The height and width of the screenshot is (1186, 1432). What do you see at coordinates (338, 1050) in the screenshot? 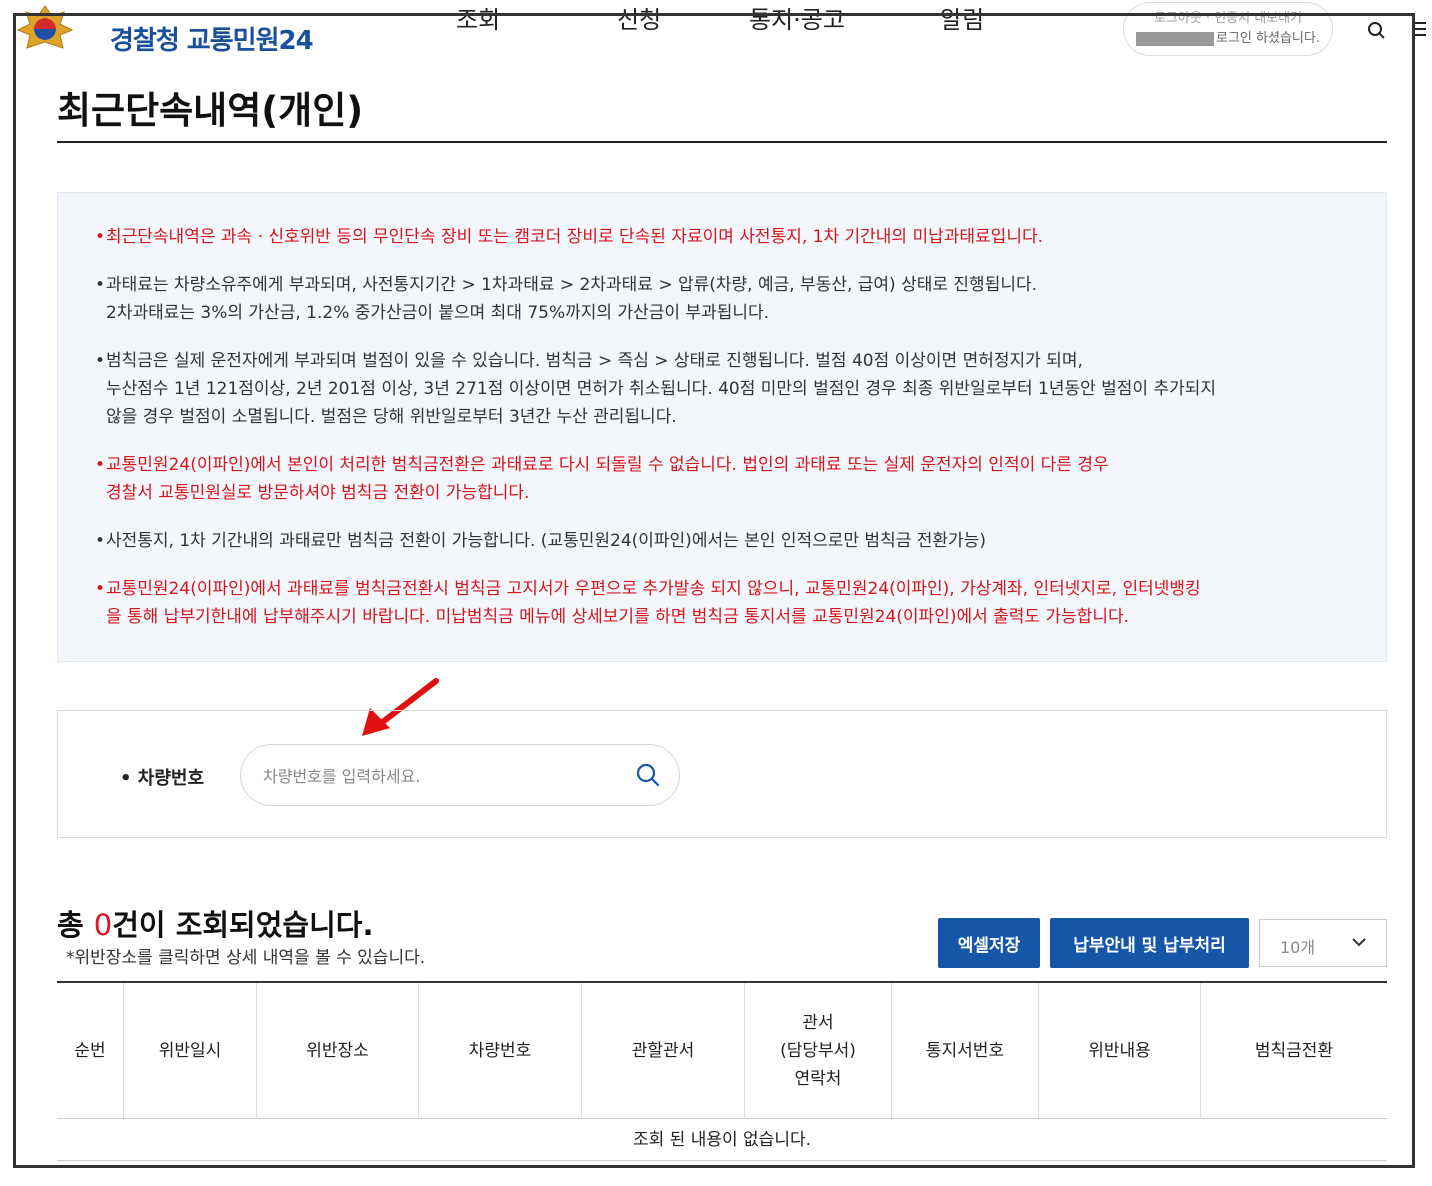
I see `column-header-location: 위반장소` at bounding box center [338, 1050].